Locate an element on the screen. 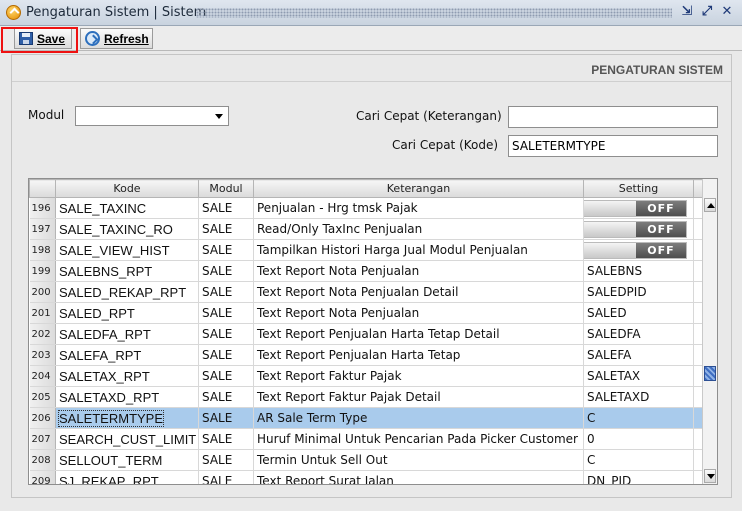 Image resolution: width=742 pixels, height=511 pixels. cell-keterangan: Text Report Penjualan Harta Tetap Detail is located at coordinates (418, 334).